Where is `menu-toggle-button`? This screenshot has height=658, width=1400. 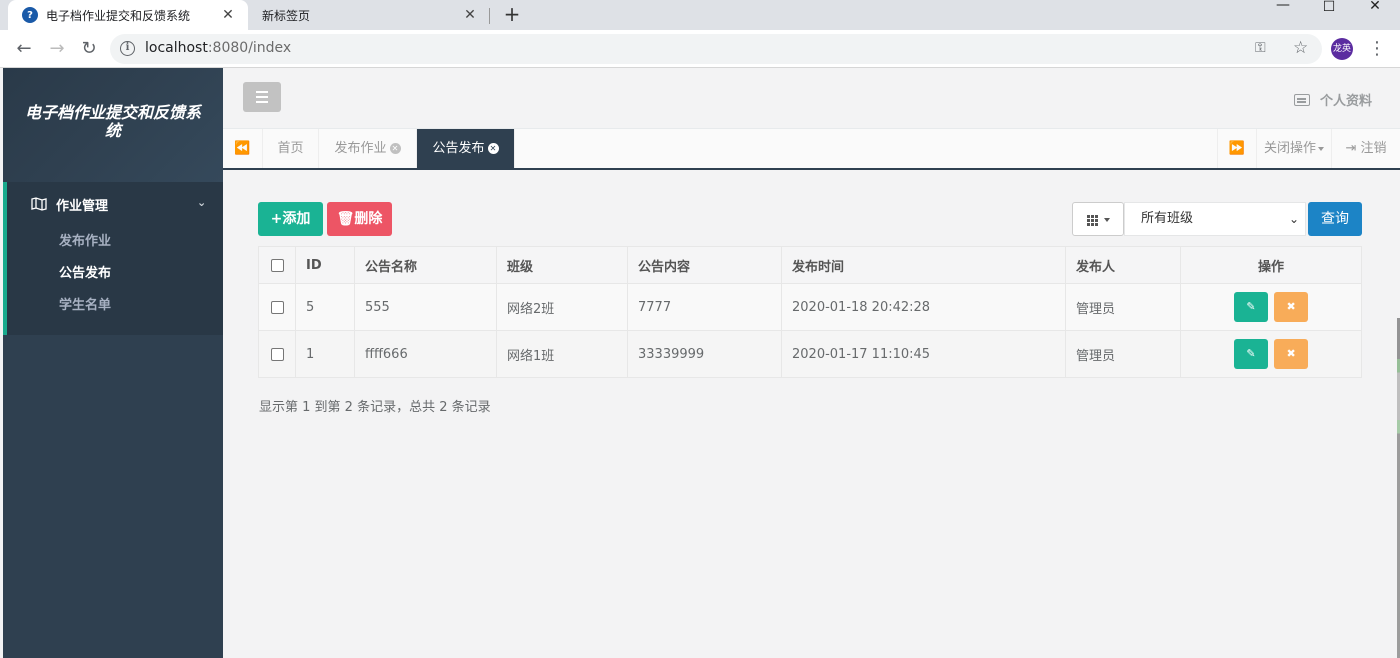 menu-toggle-button is located at coordinates (262, 97).